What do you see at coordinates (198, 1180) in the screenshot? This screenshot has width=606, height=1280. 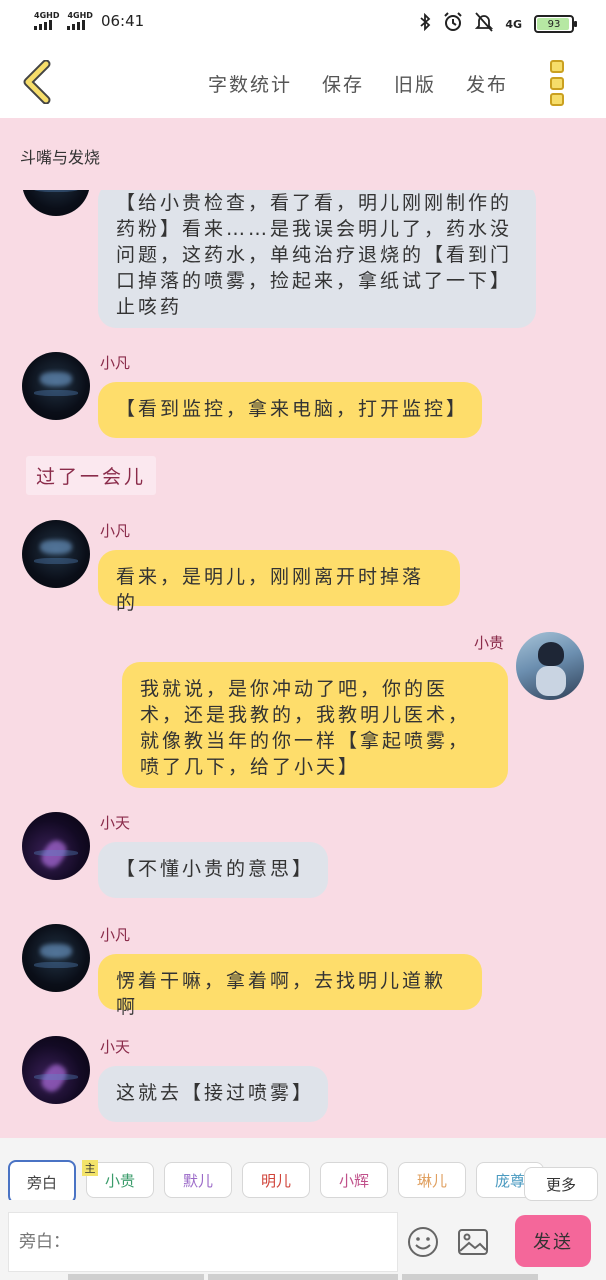 I see `role-chip: 默儿` at bounding box center [198, 1180].